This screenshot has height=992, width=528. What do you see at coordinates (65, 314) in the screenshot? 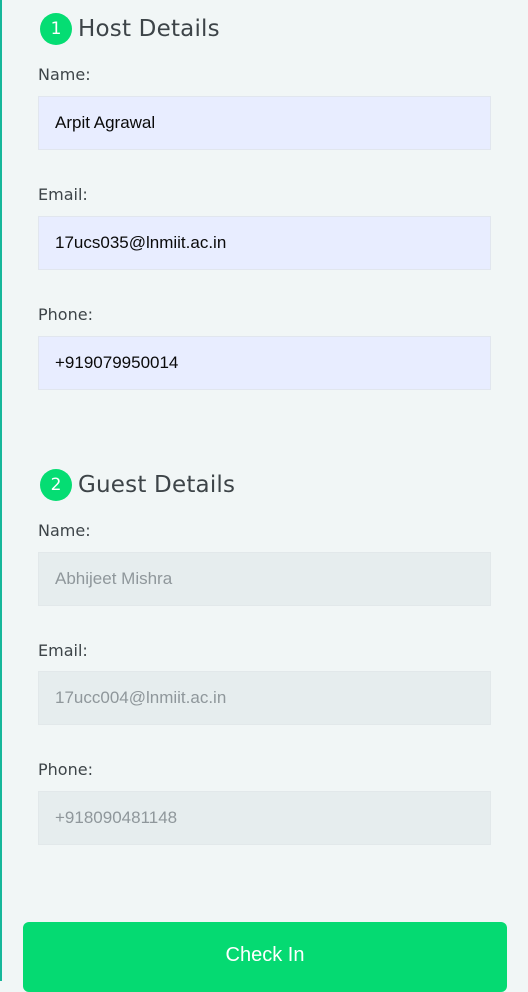
I see `host-phone-label: Phone:` at bounding box center [65, 314].